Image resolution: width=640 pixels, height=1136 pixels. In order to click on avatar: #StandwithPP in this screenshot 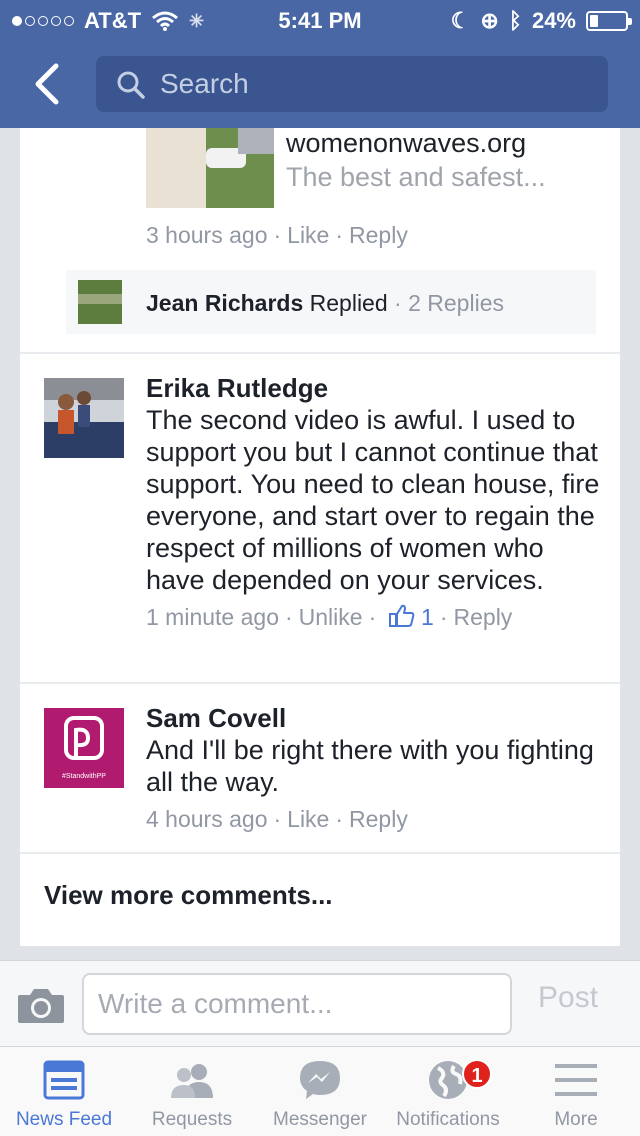, I will do `click(84, 748)`.